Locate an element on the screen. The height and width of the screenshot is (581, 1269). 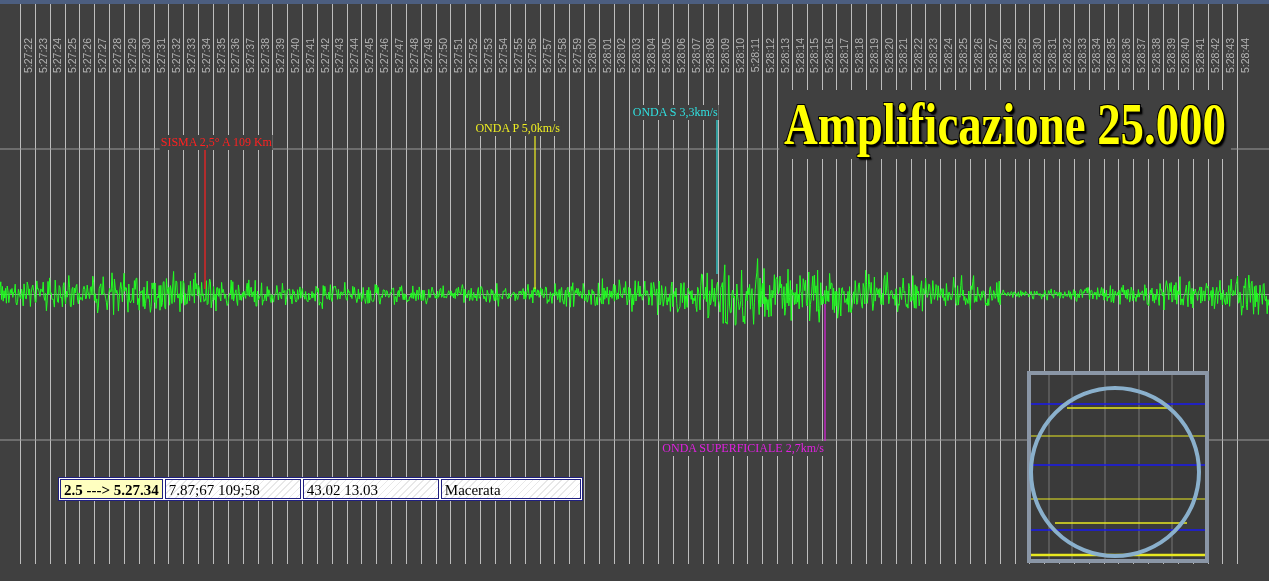
time-label: 5:28:08 is located at coordinates (710, 56).